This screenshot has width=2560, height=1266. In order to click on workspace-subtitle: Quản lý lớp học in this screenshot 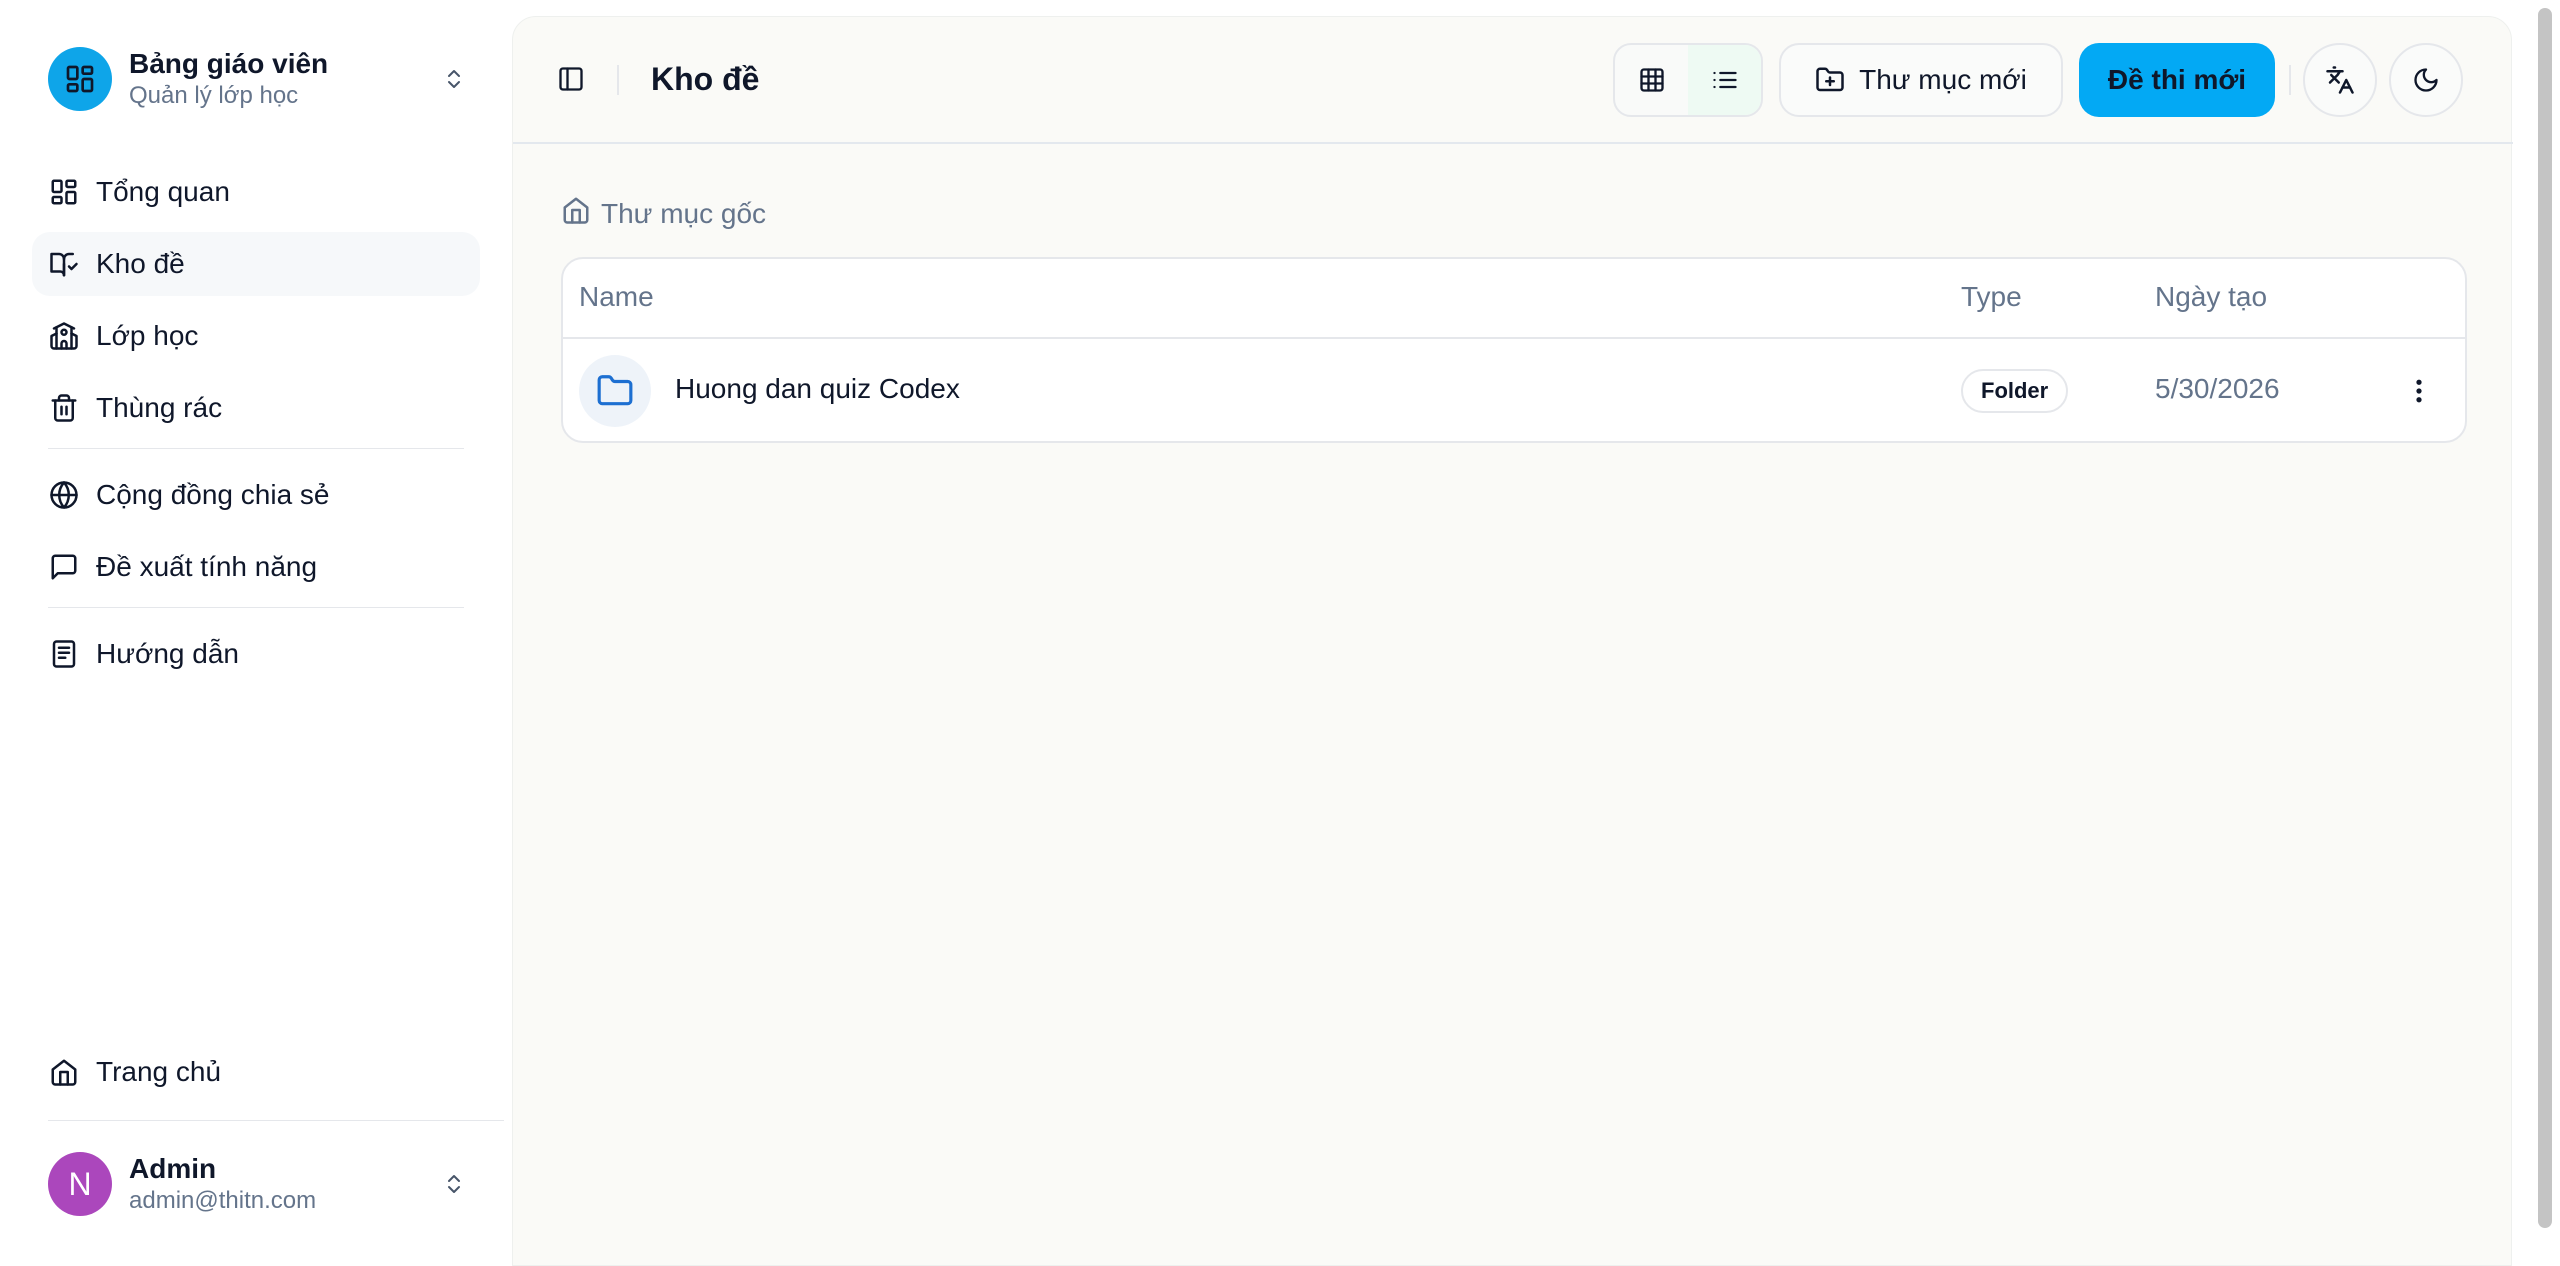, I will do `click(214, 95)`.